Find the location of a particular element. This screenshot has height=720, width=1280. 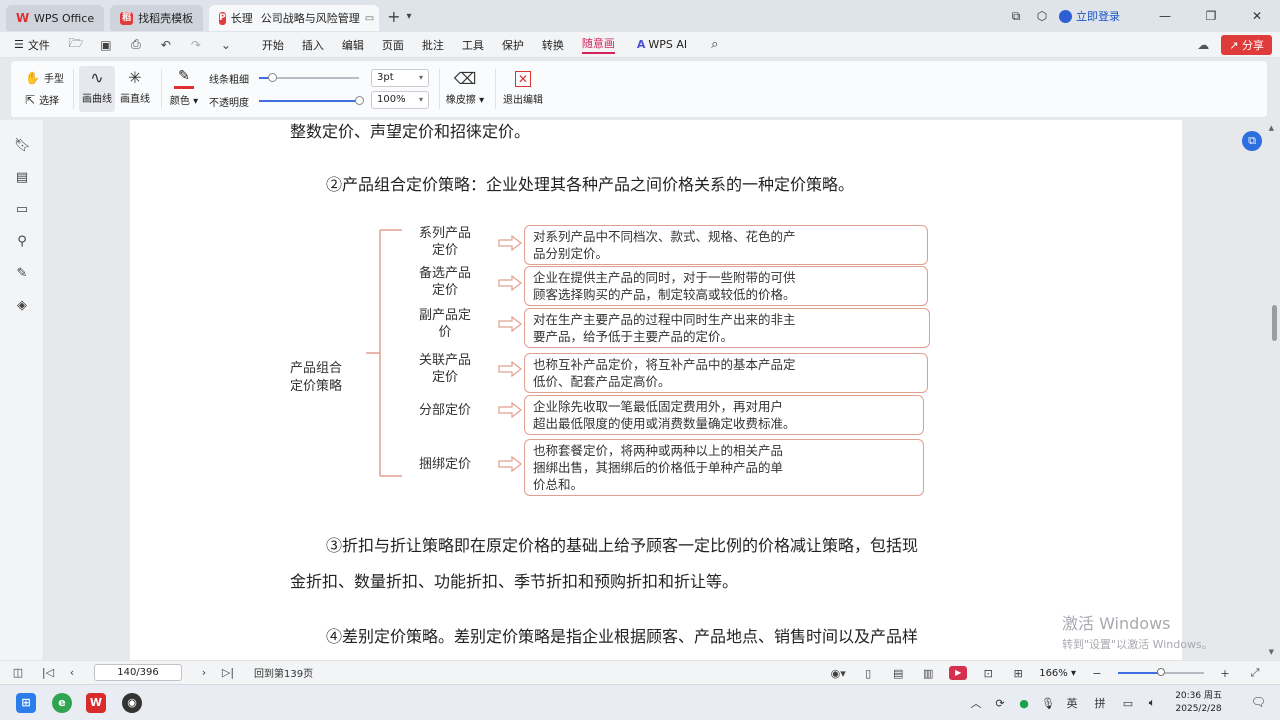

menu-insert: 插入 is located at coordinates (313, 45).